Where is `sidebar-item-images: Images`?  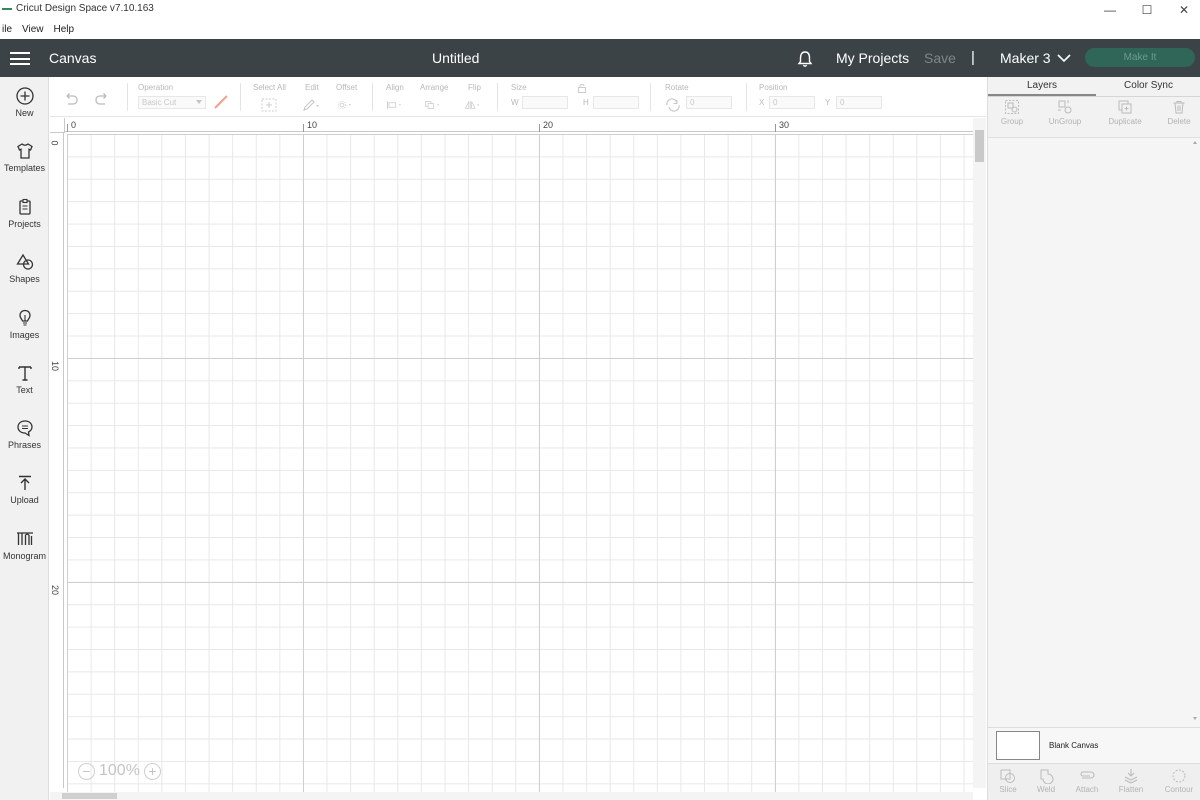
sidebar-item-images: Images is located at coordinates (24, 333).